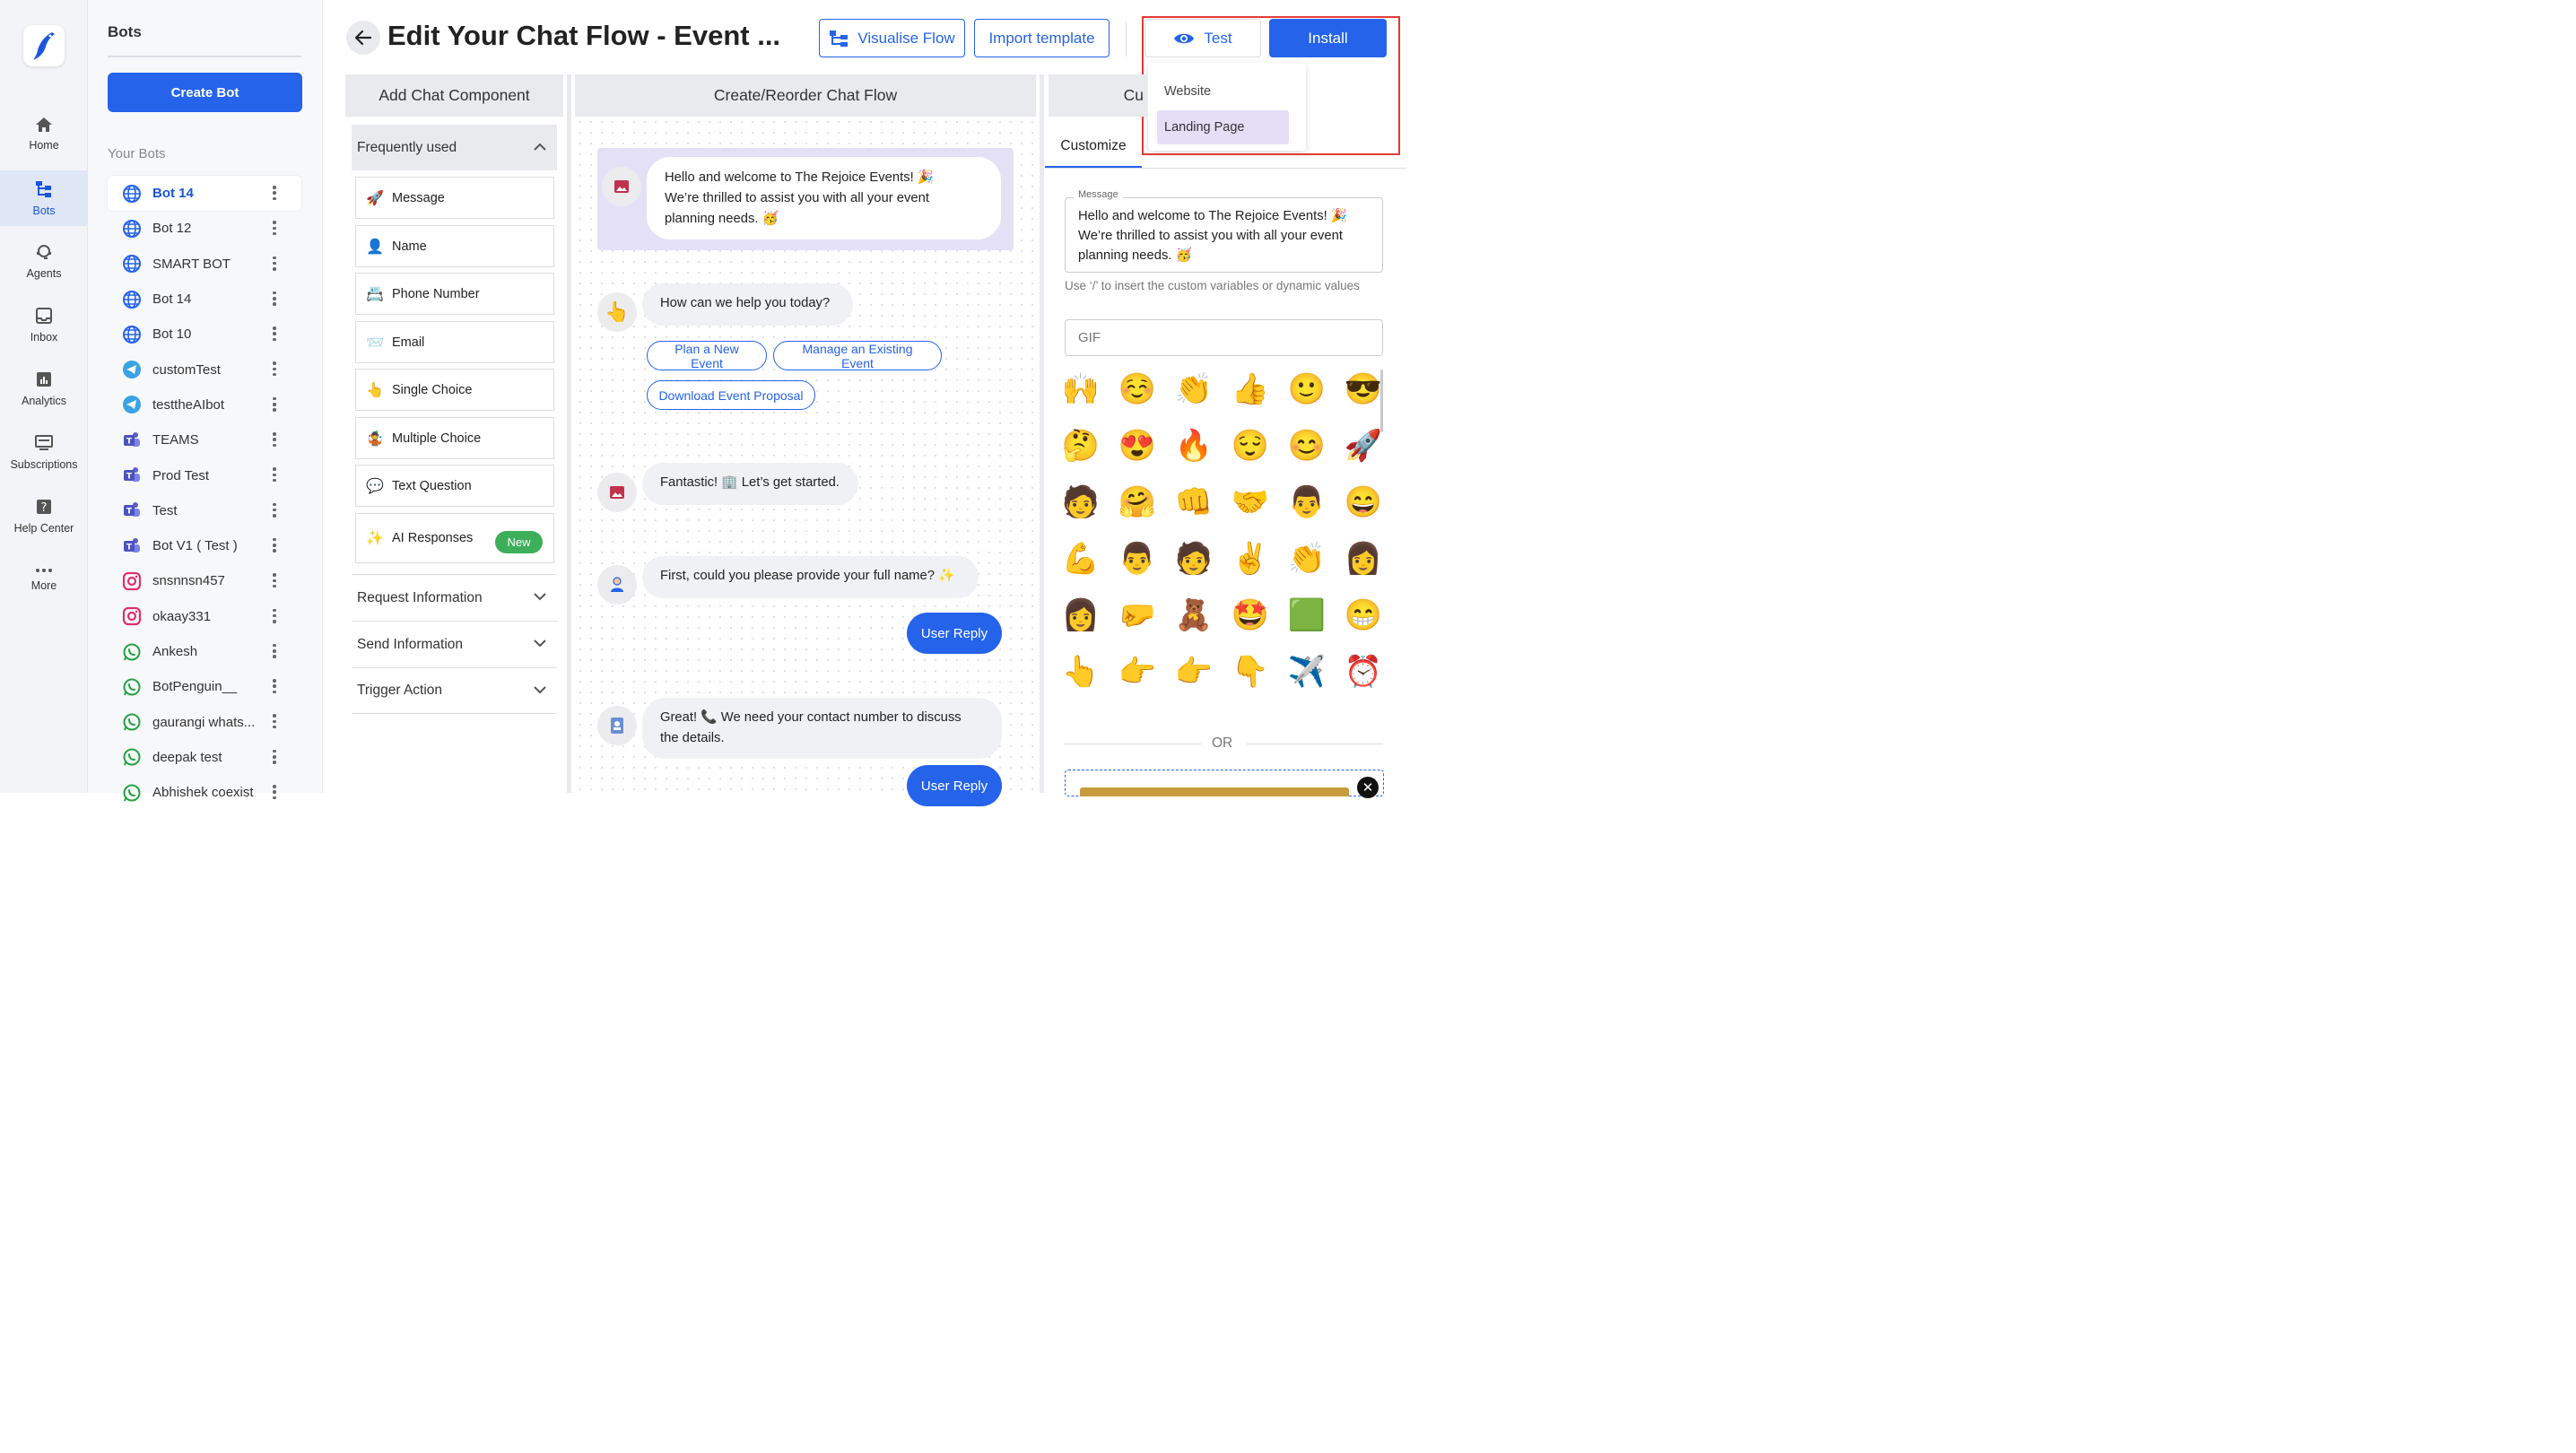 This screenshot has height=1453, width=2576. Describe the element at coordinates (204, 334) in the screenshot. I see `bot-list-item: Bot 10` at that location.